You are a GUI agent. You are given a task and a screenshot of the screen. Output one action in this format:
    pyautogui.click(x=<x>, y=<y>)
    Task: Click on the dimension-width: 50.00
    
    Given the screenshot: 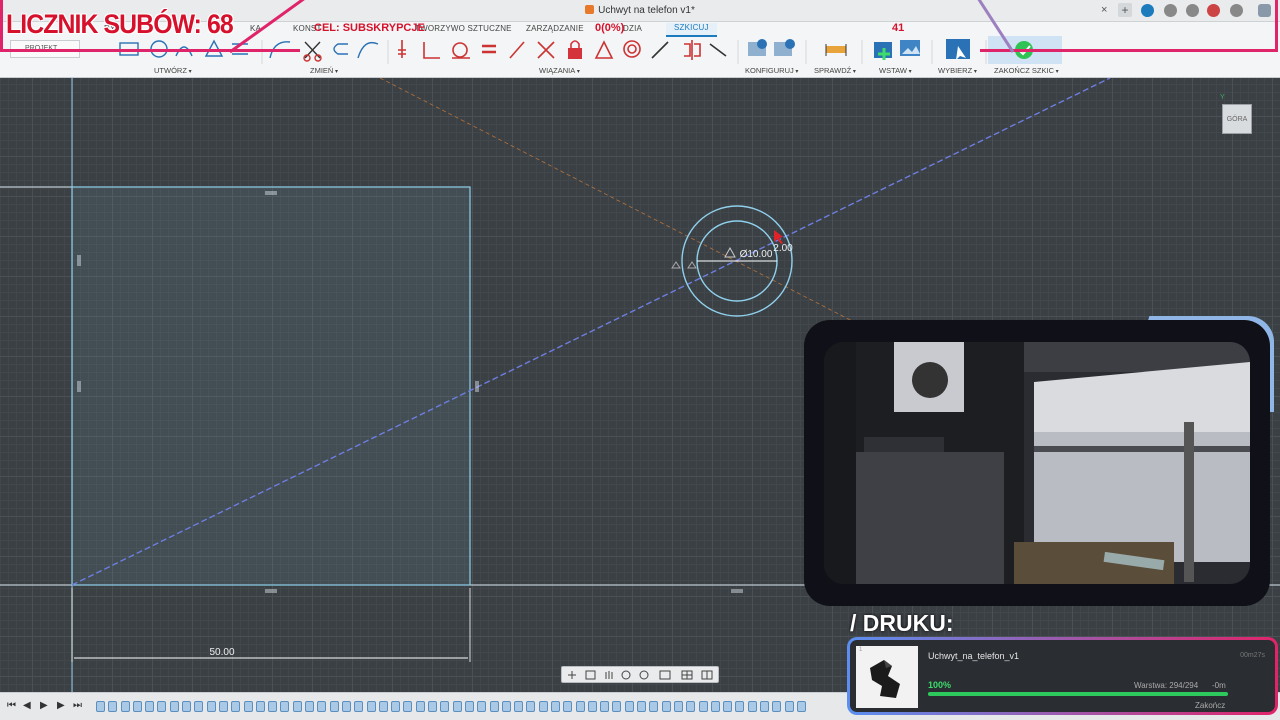 What is the action you would take?
    pyautogui.click(x=221, y=652)
    